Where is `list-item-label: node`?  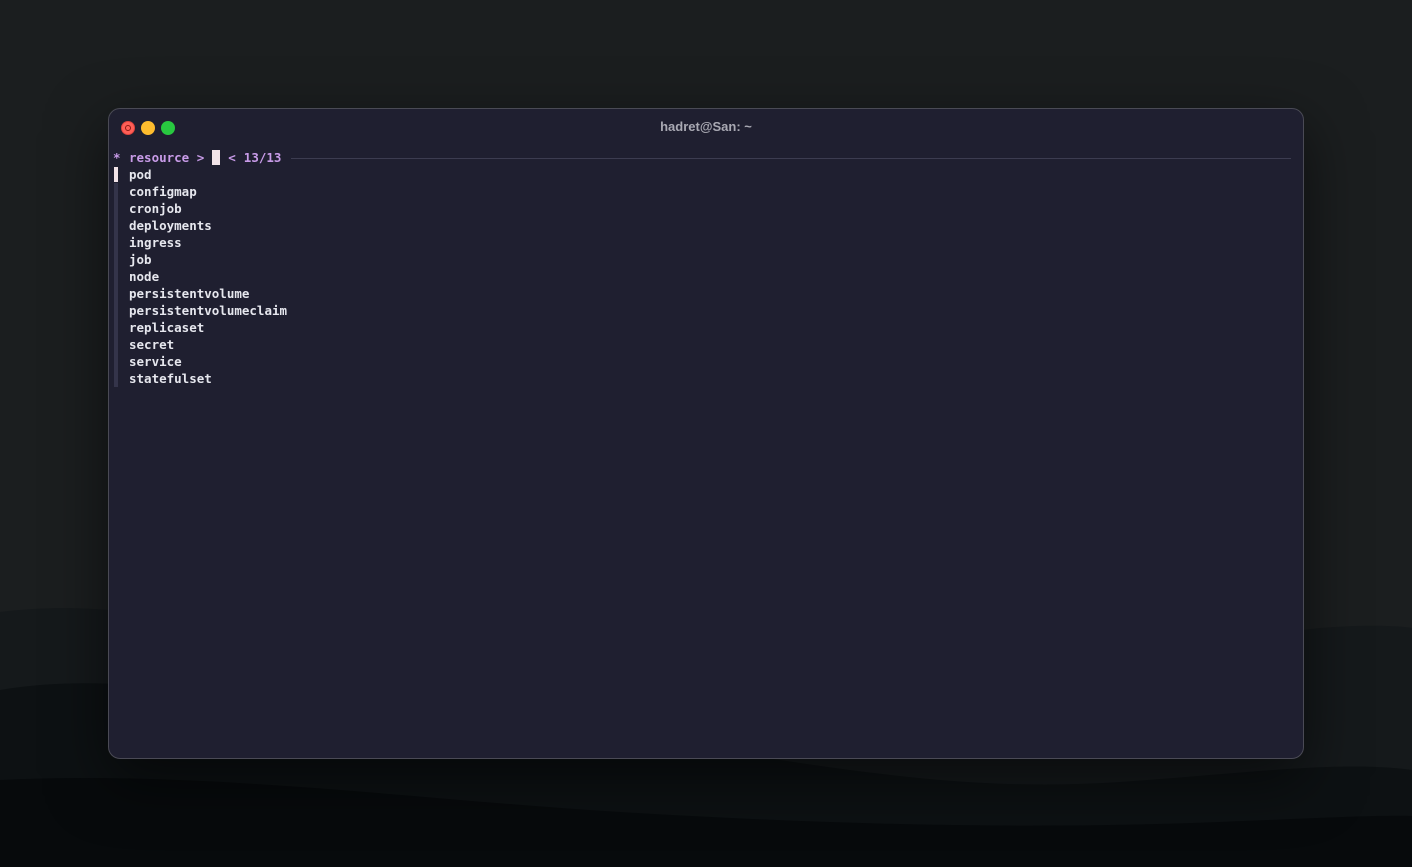
list-item-label: node is located at coordinates (144, 276).